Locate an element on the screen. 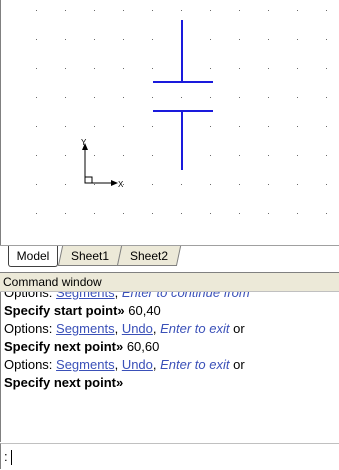  ucs-y-label: Y is located at coordinates (84, 142).